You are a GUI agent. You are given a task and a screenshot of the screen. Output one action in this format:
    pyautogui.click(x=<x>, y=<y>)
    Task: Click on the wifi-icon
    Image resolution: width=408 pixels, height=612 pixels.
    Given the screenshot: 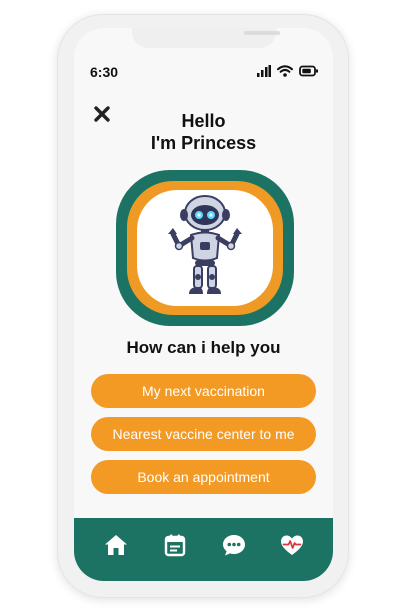 What is the action you would take?
    pyautogui.click(x=285, y=73)
    